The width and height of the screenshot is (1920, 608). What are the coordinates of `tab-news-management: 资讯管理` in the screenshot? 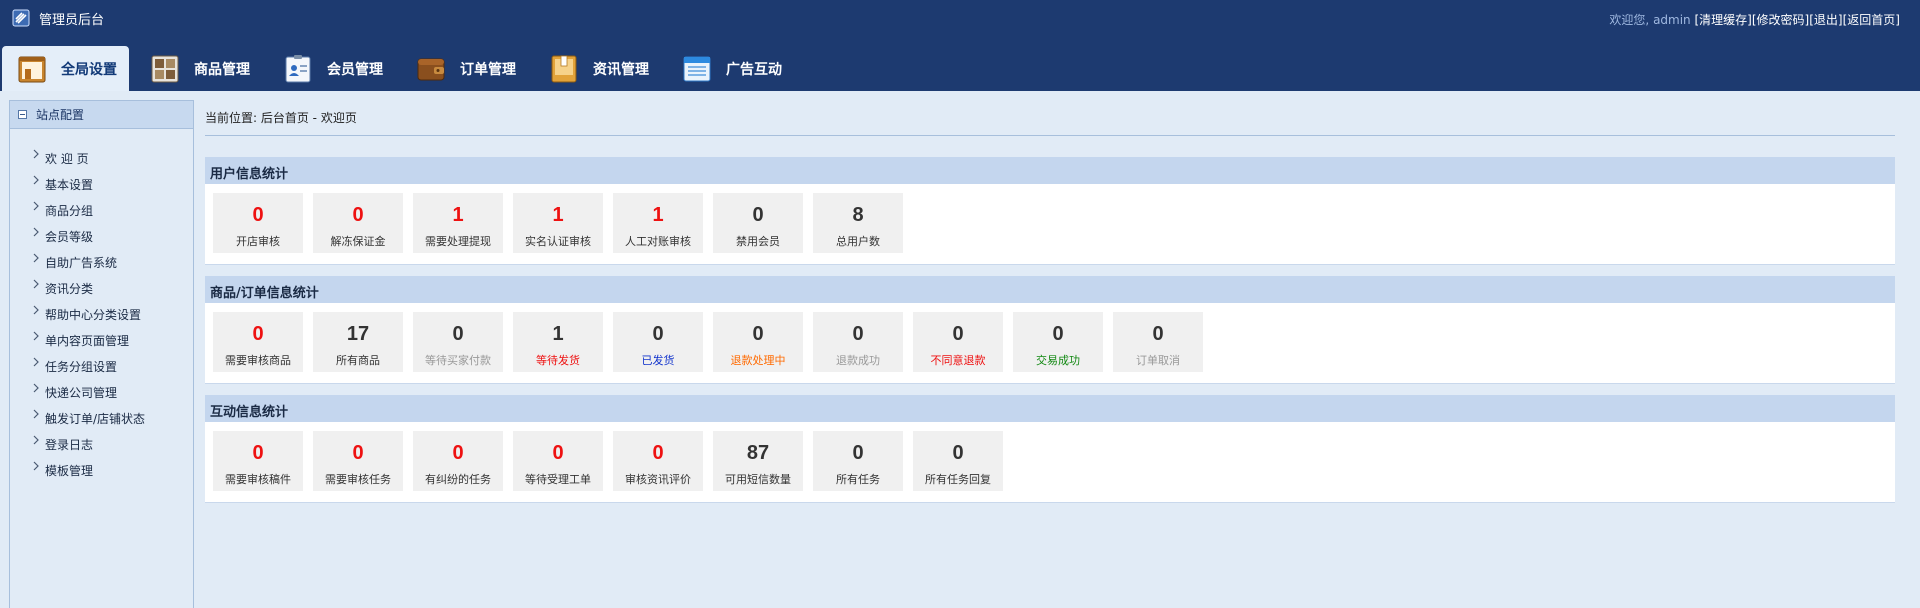 It's located at (597, 68).